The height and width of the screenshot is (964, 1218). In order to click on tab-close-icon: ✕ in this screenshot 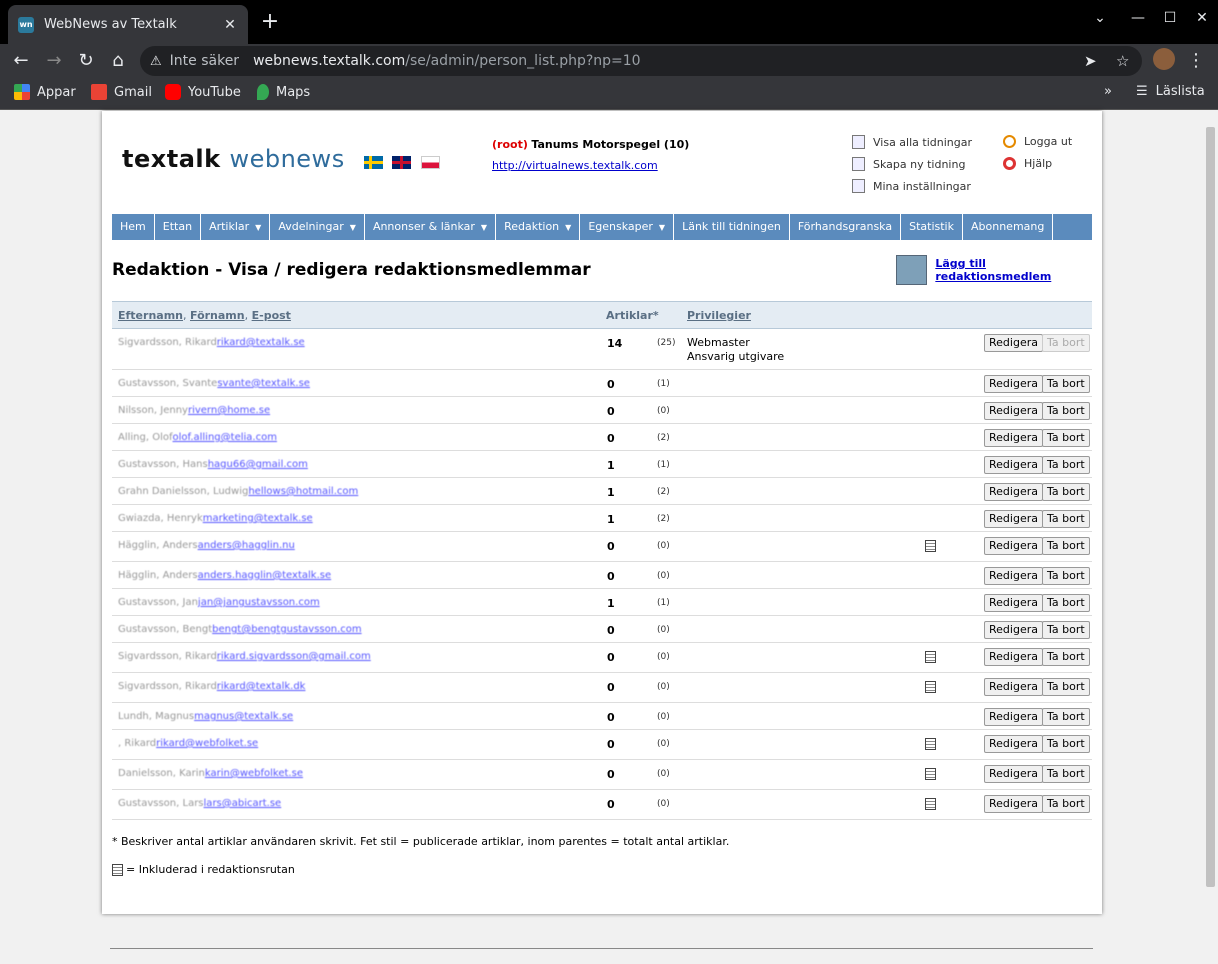, I will do `click(230, 25)`.